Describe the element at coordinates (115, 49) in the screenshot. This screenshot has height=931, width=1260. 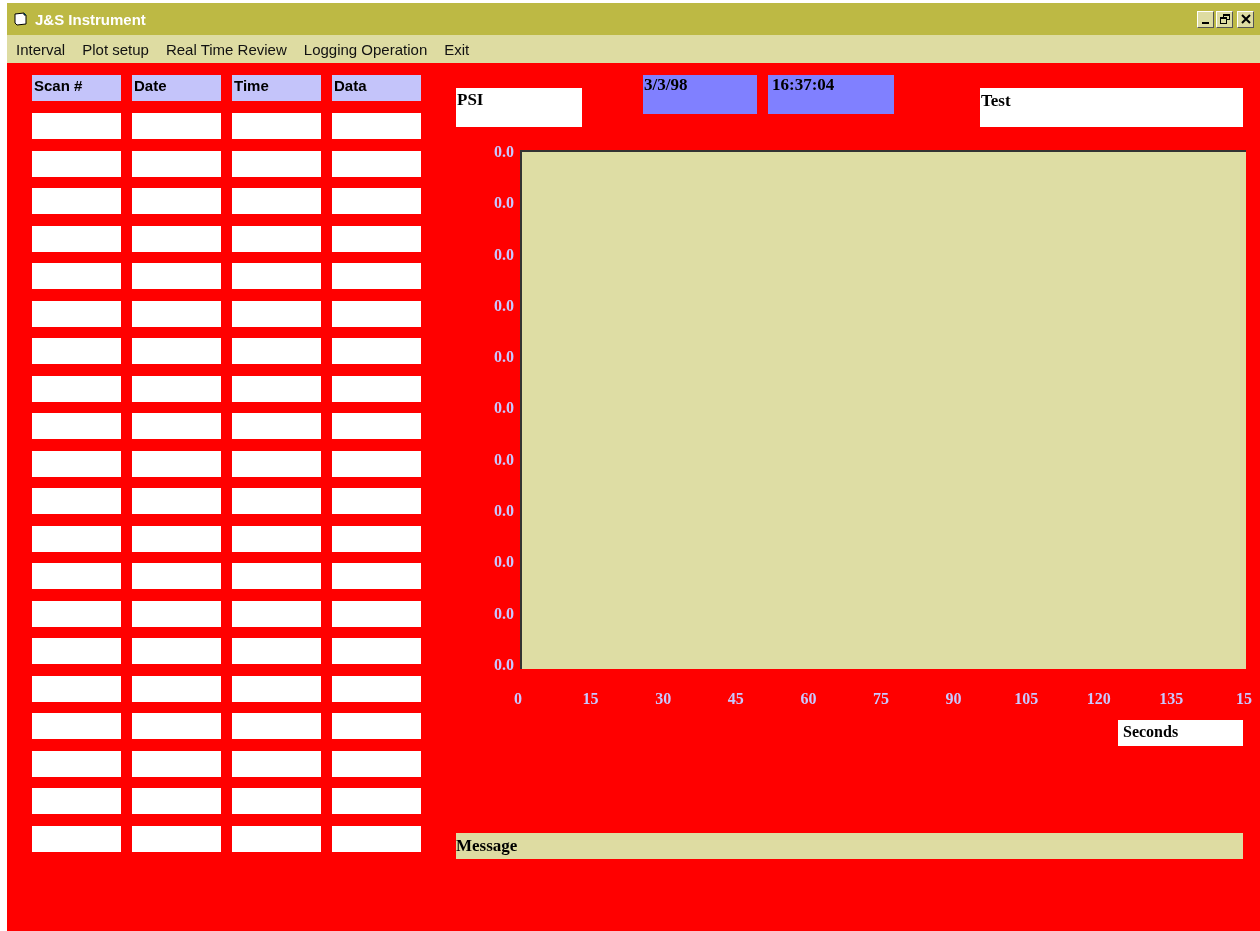
I see `menu-item: Plot setup` at that location.